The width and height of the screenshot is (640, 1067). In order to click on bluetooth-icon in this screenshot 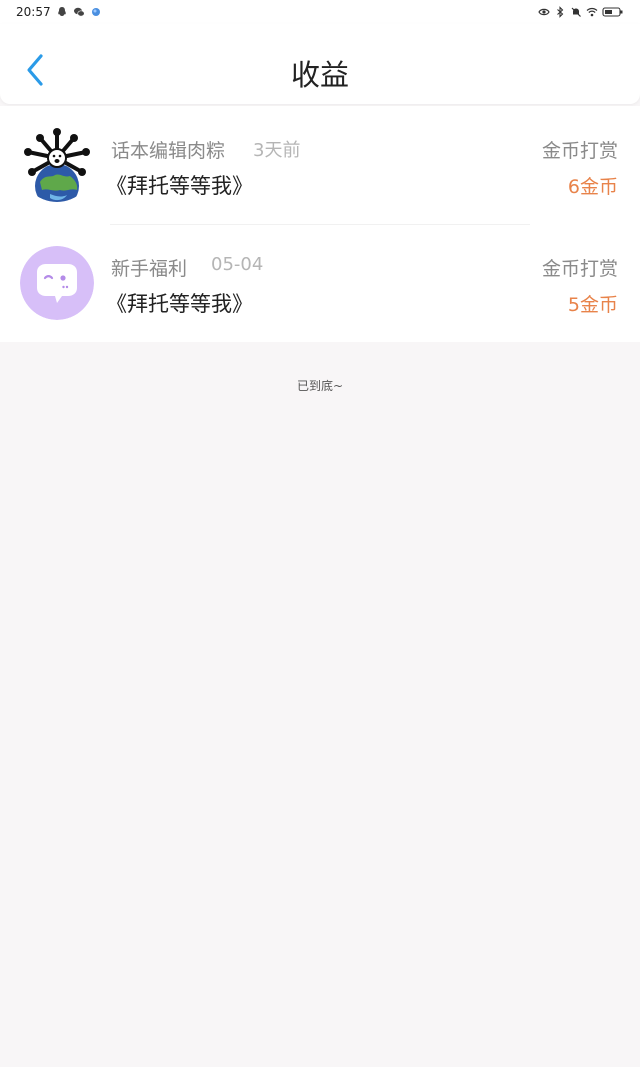, I will do `click(560, 12)`.